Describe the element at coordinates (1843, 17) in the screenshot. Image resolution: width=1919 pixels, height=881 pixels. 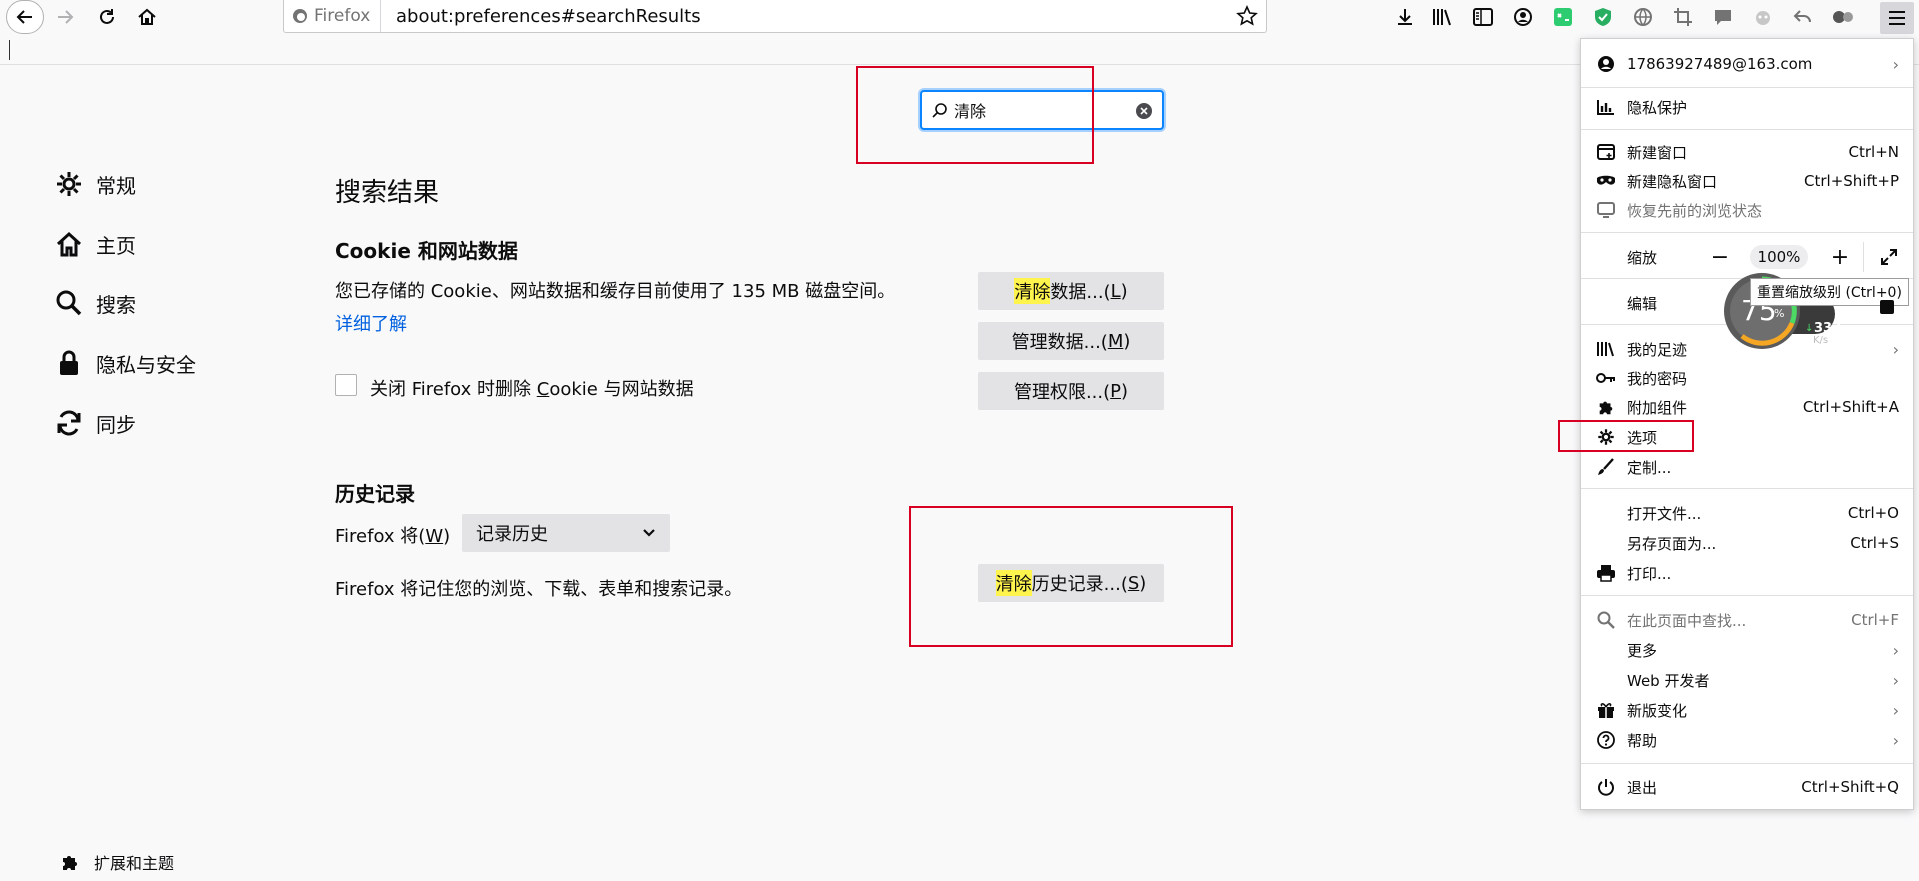
I see `toggle-extension-icon` at that location.